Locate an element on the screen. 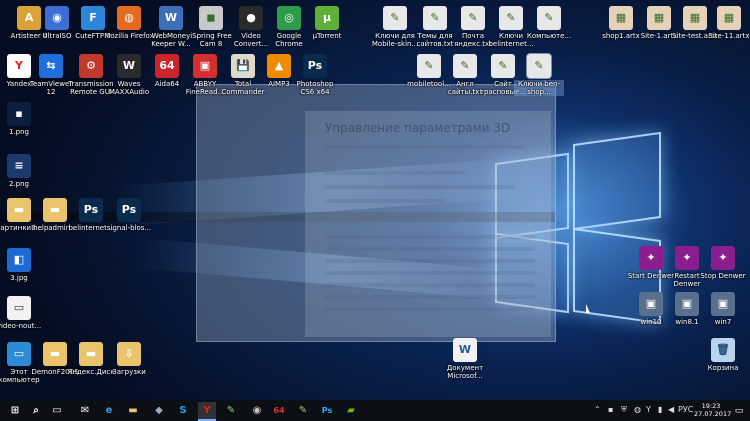 This screenshot has width=750, height=421. clock: 19:23 27.07.2017 is located at coordinates (713, 410).